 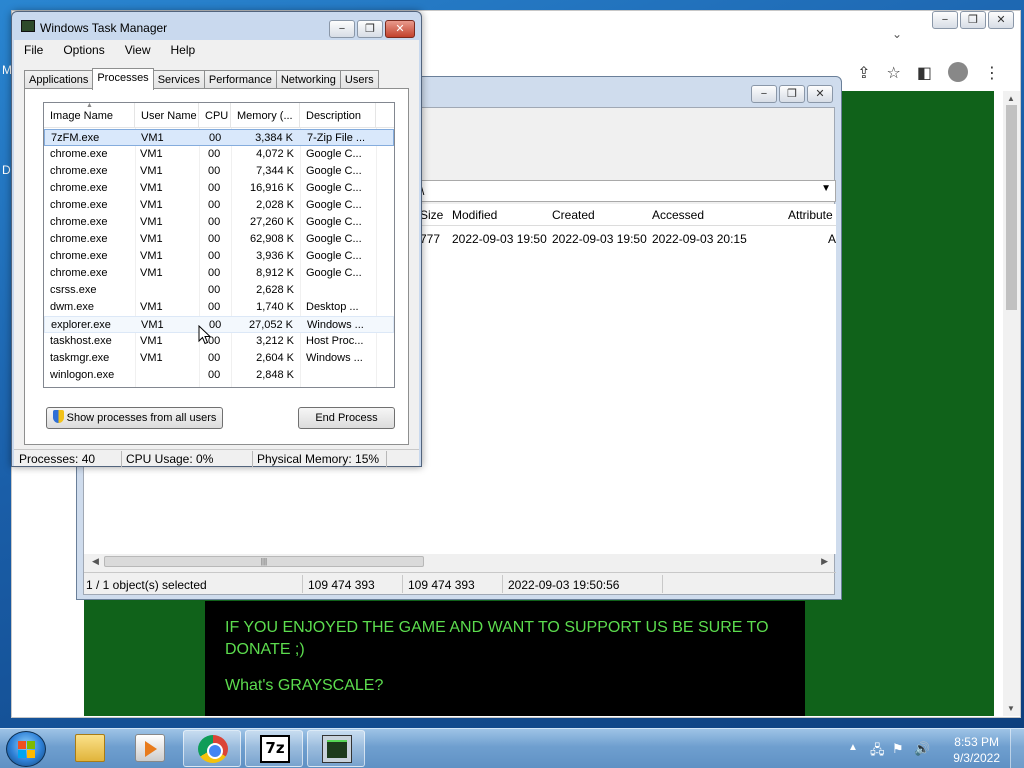 What do you see at coordinates (219, 375) in the screenshot?
I see `table-row: winlogon.exe 00 2,848 K` at bounding box center [219, 375].